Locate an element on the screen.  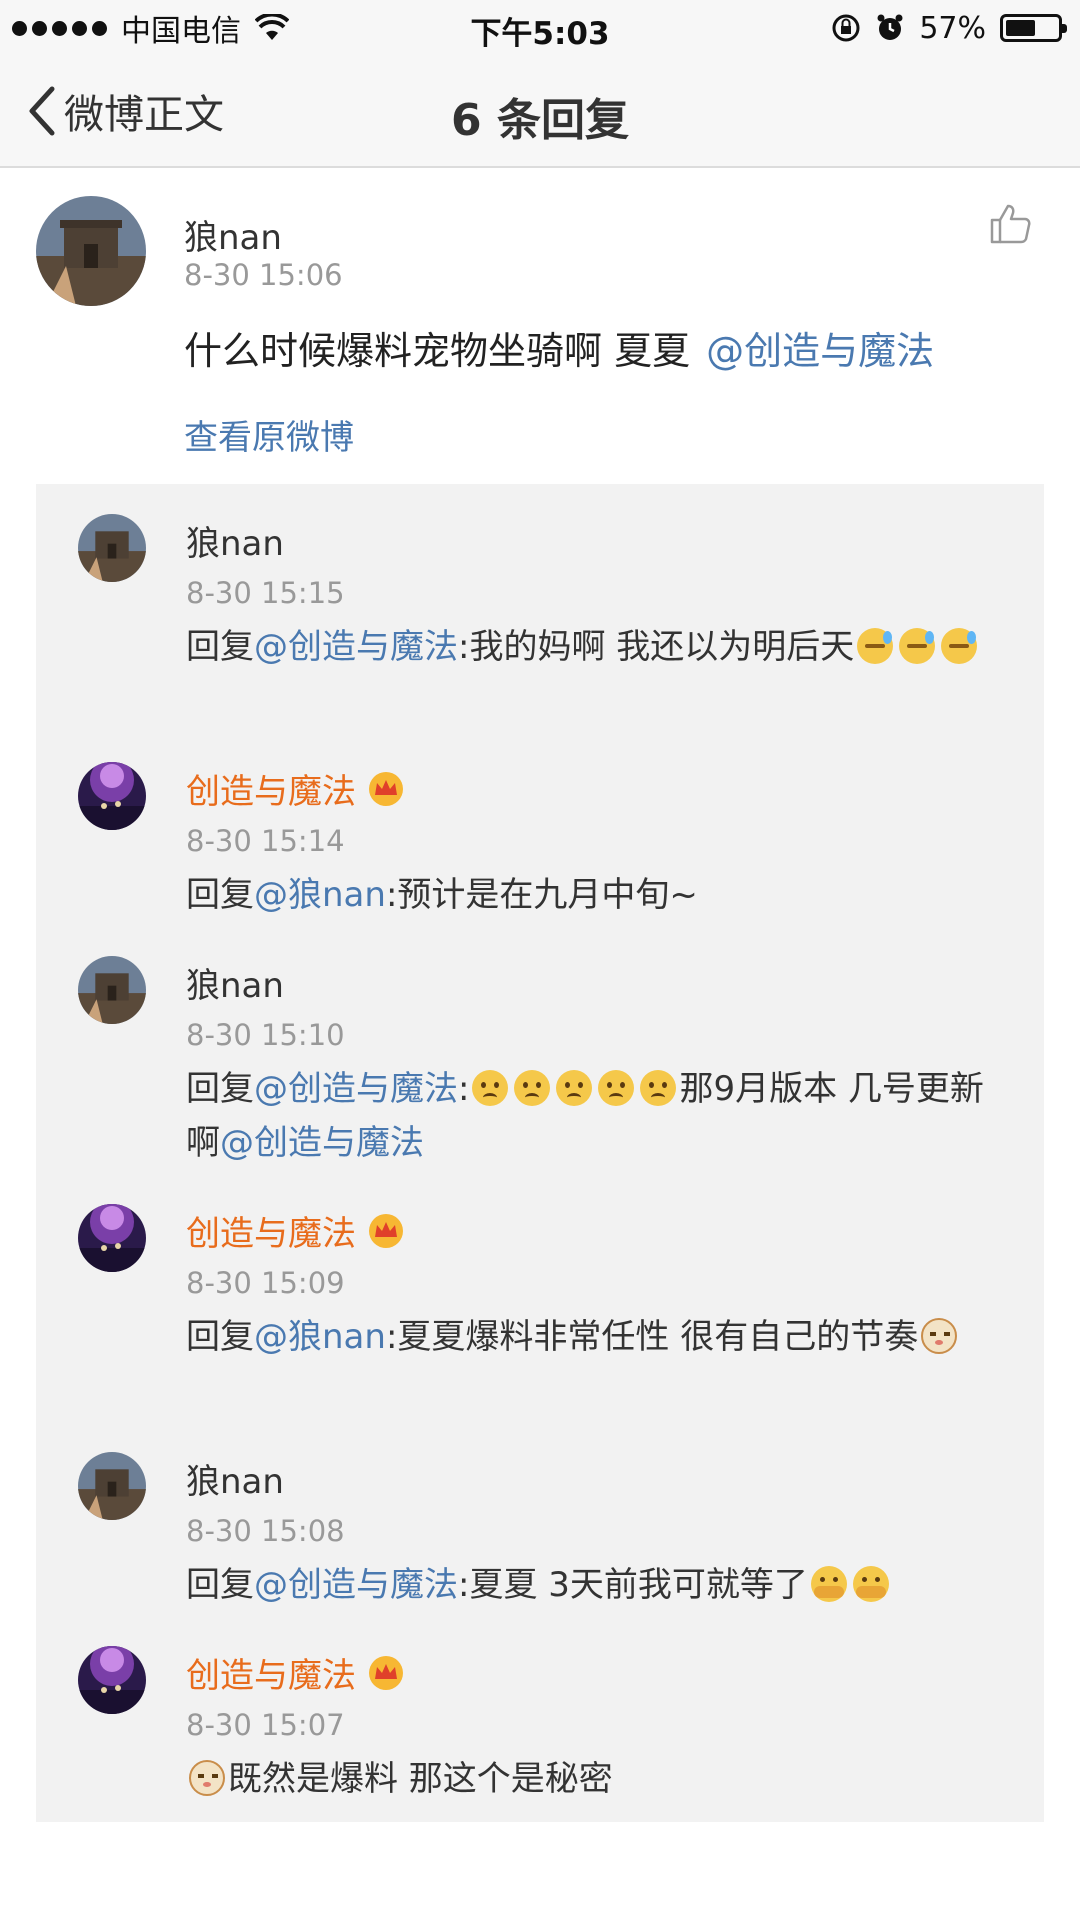
status-icons: 57% is located at coordinates (949, 28).